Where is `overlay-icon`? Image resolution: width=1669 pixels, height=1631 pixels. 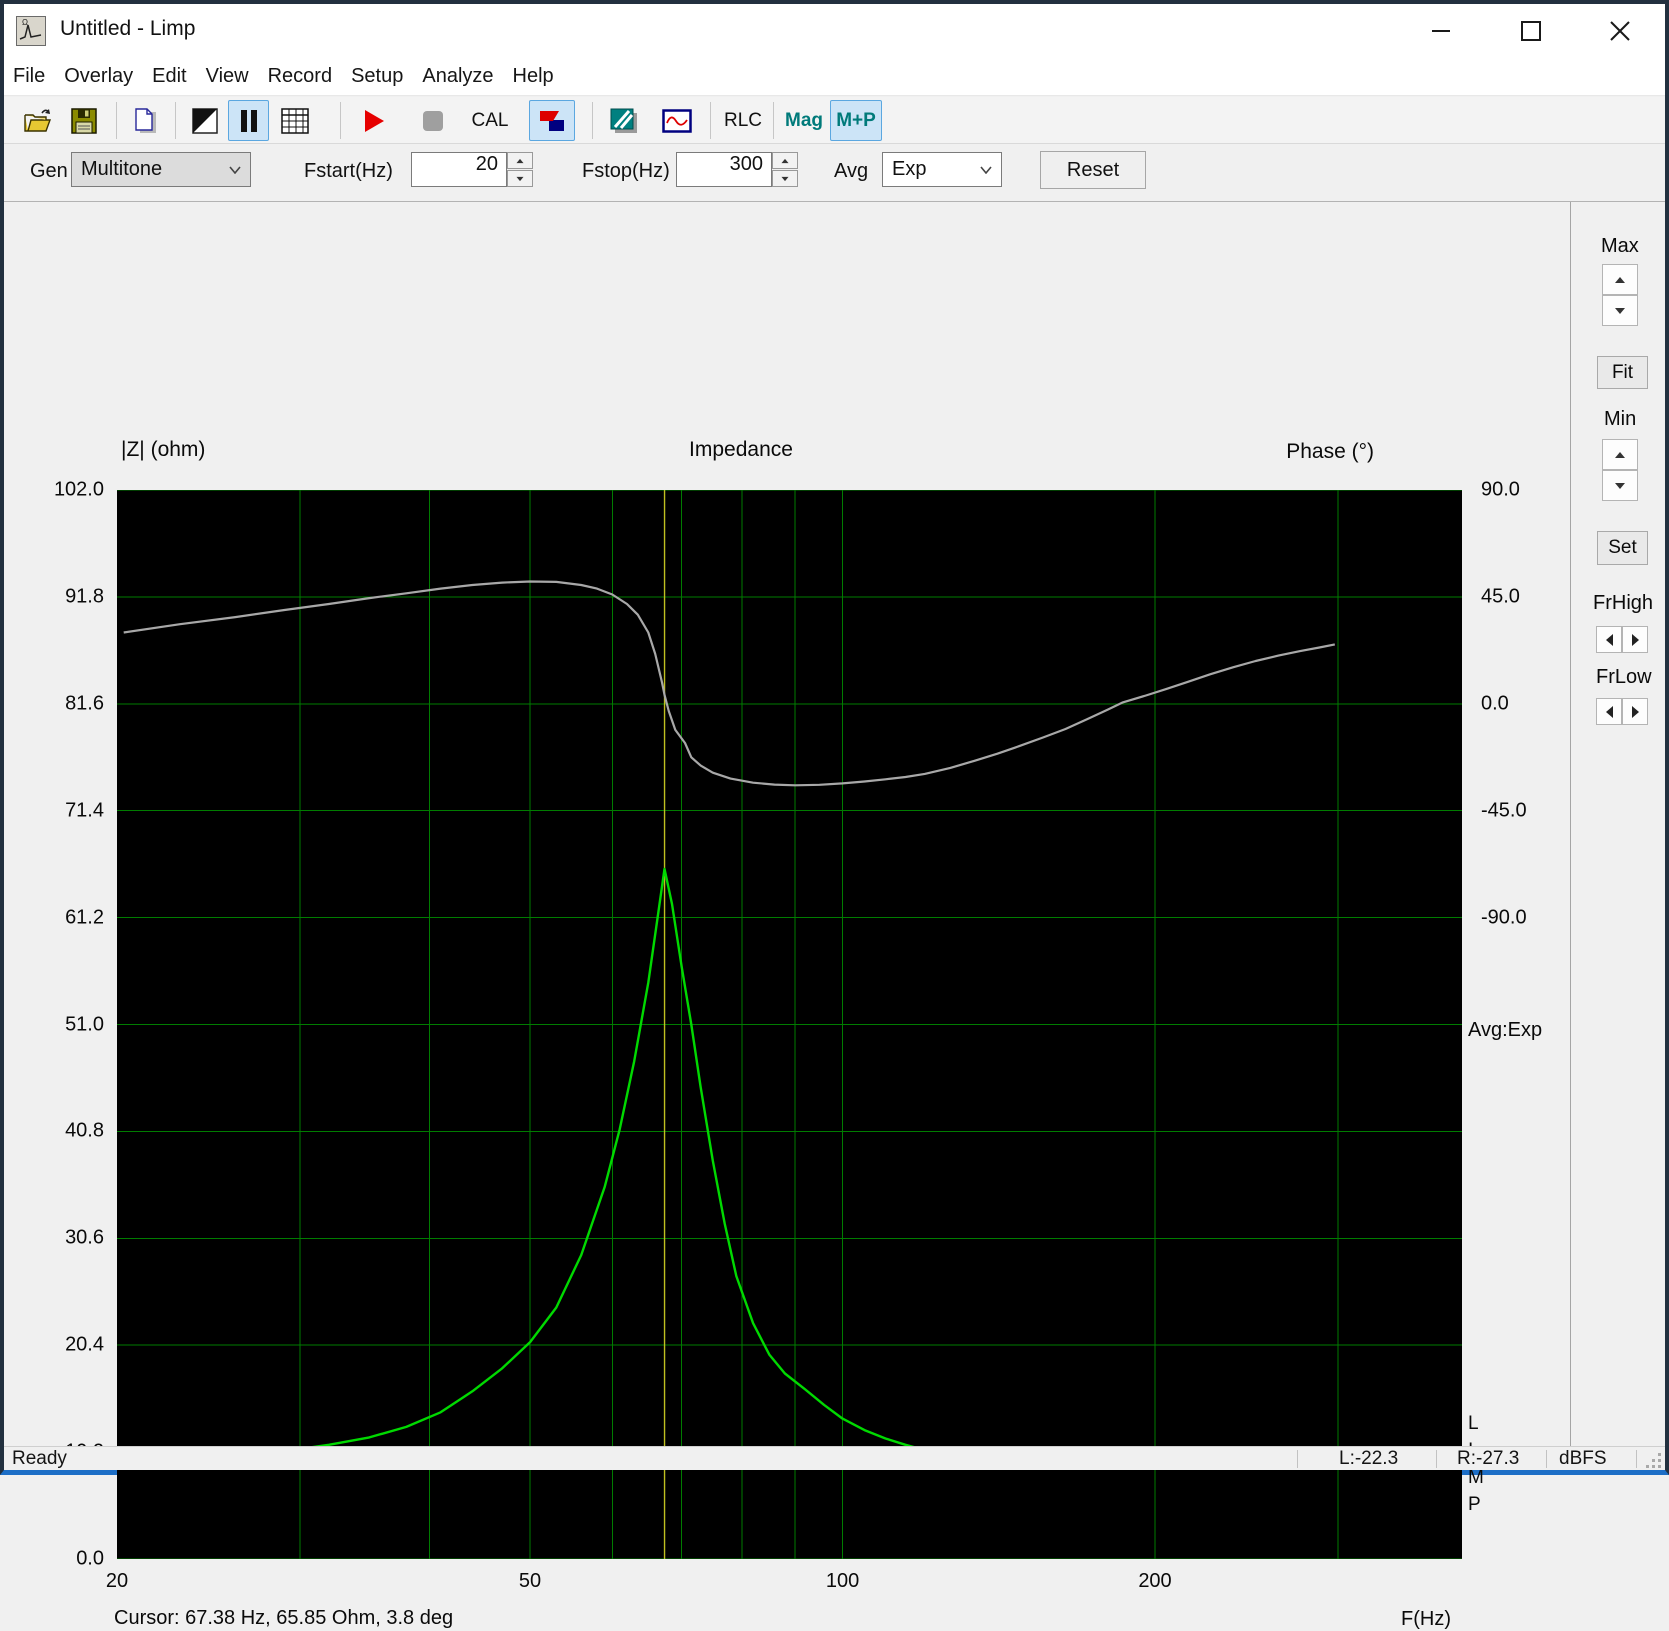 overlay-icon is located at coordinates (623, 120).